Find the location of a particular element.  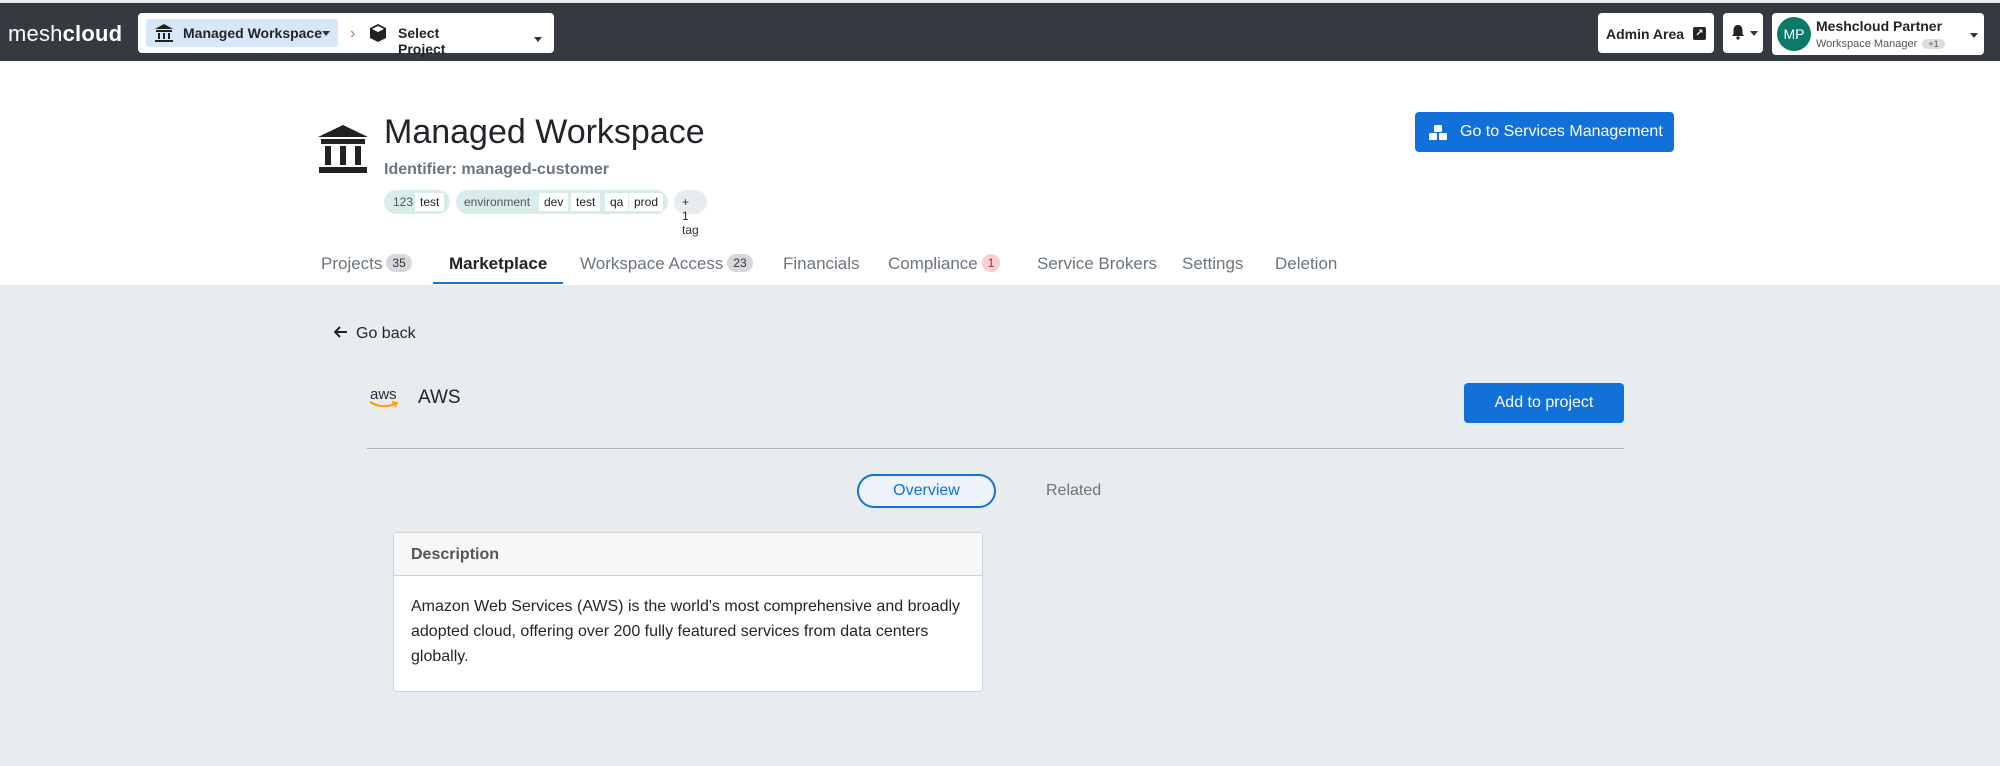

role-count-badge: +1 is located at coordinates (1933, 44).